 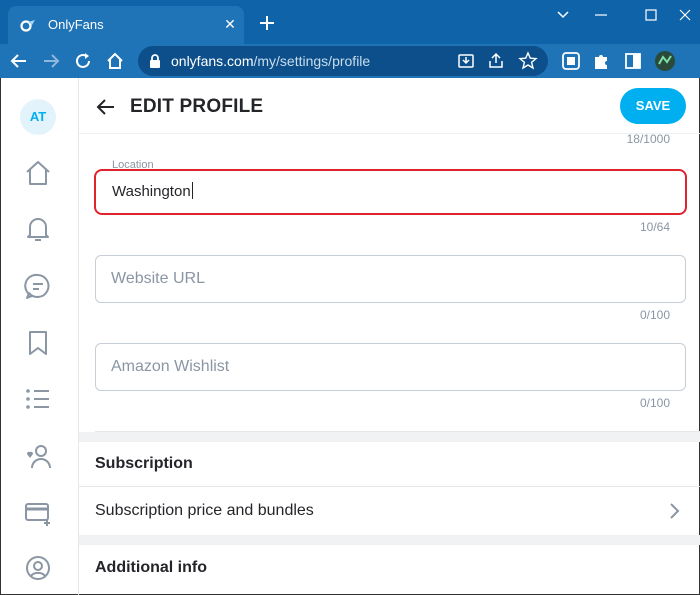 What do you see at coordinates (158, 278) in the screenshot?
I see `website-url-placeholder: Website URL` at bounding box center [158, 278].